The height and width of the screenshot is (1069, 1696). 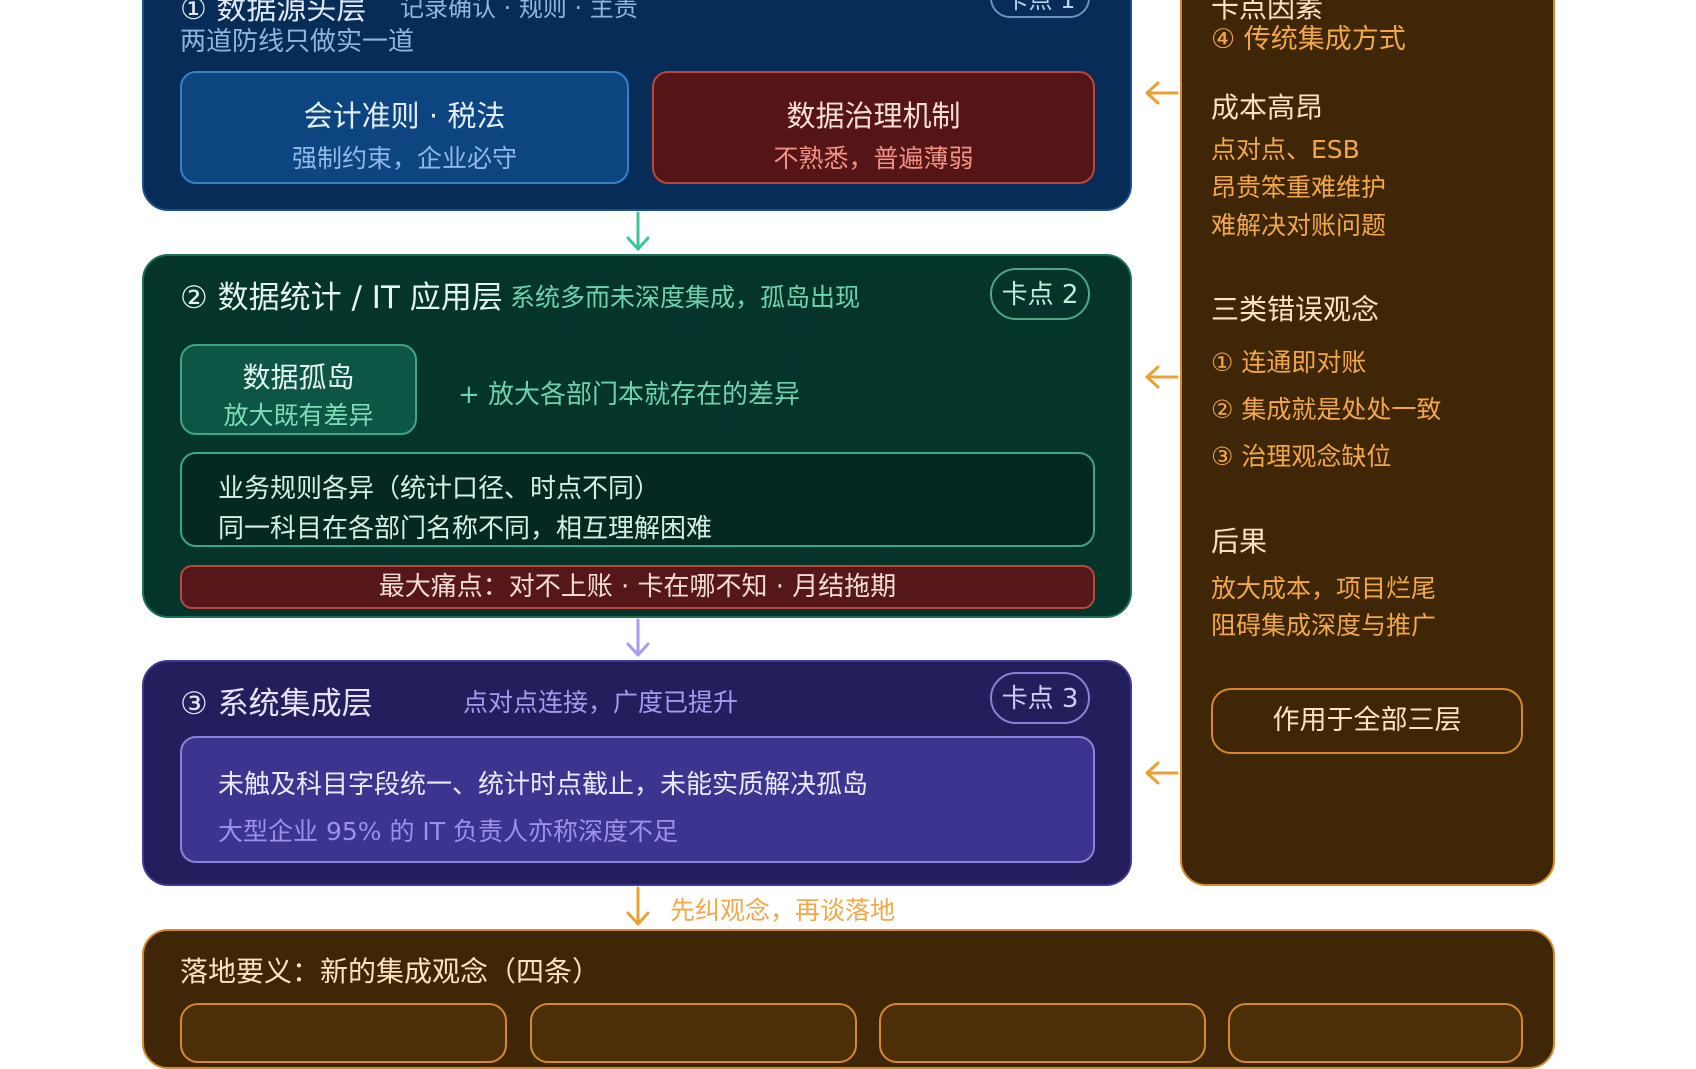 I want to click on layer1-subtitle: 记录确认 · 规则 · 主责, so click(x=519, y=11).